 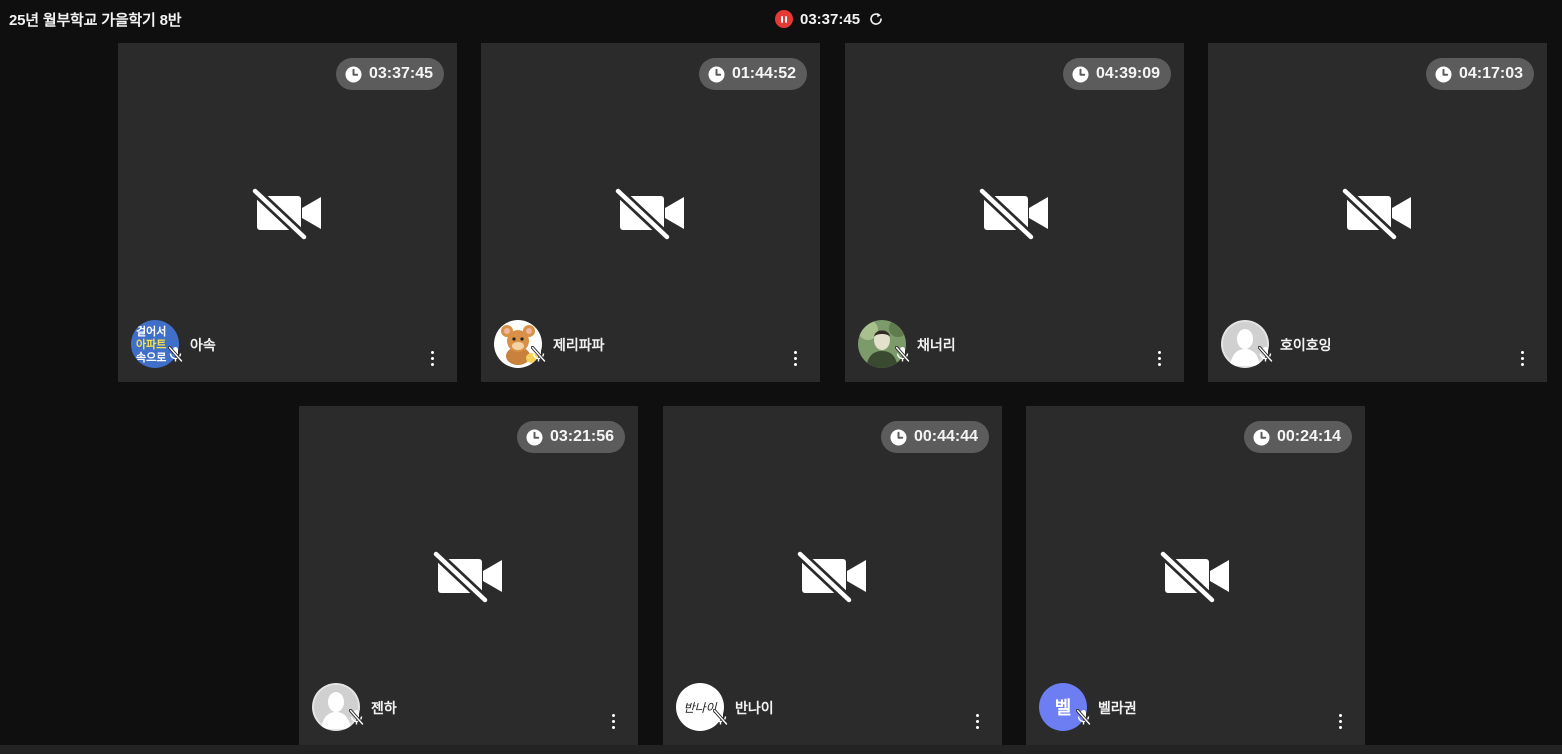 What do you see at coordinates (934, 437) in the screenshot?
I see `participant-timer: 00:44:44` at bounding box center [934, 437].